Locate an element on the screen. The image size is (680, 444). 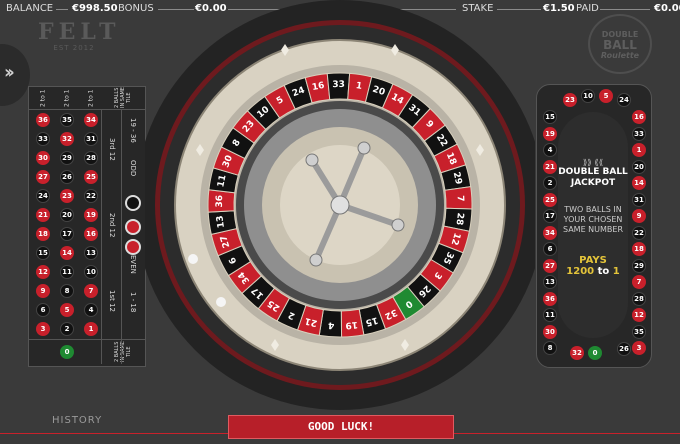
number-cell: 36 is located at coordinates (43, 120).